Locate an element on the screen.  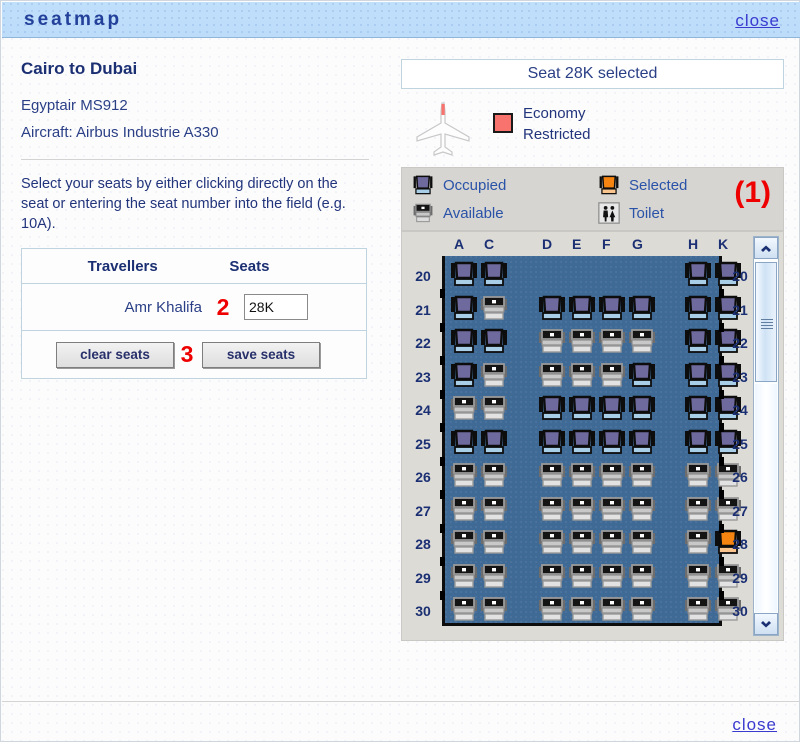
seat-30E is located at coordinates (582, 609).